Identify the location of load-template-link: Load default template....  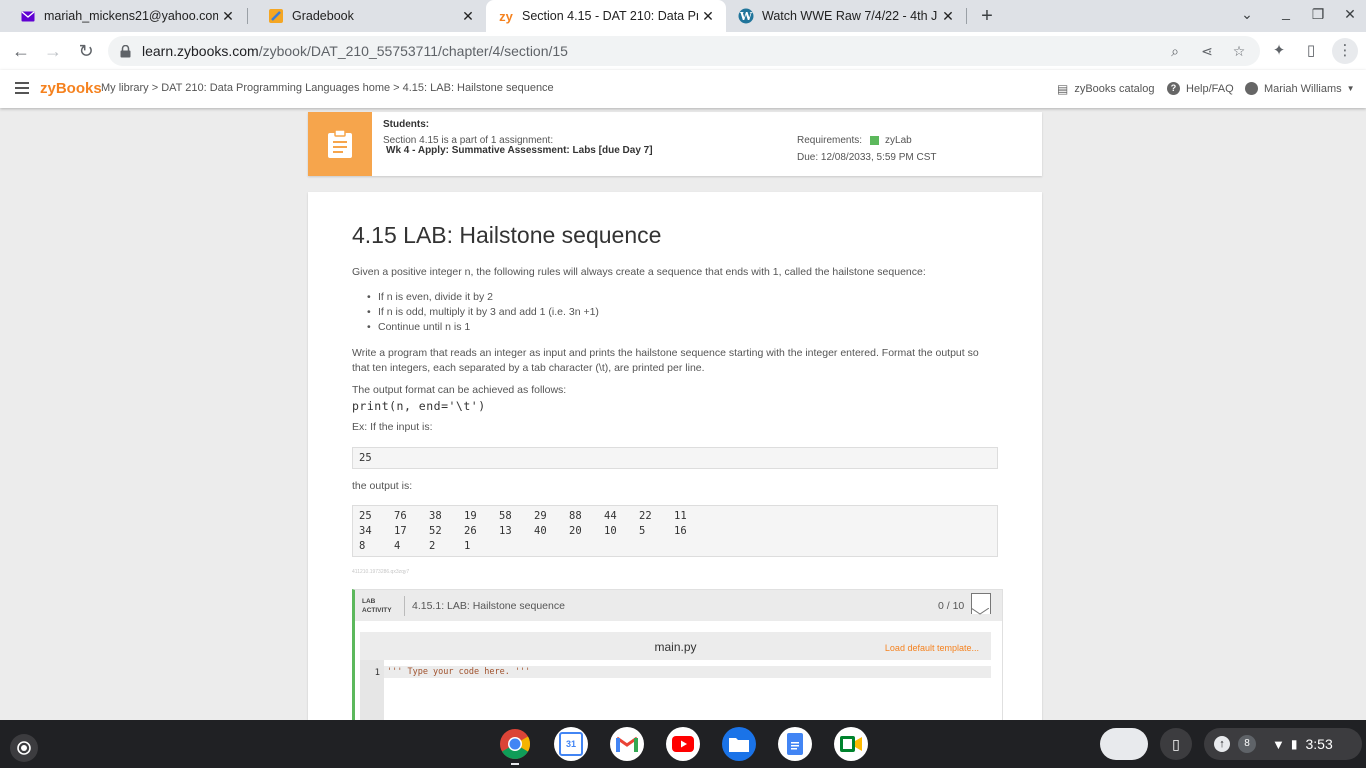
(932, 648).